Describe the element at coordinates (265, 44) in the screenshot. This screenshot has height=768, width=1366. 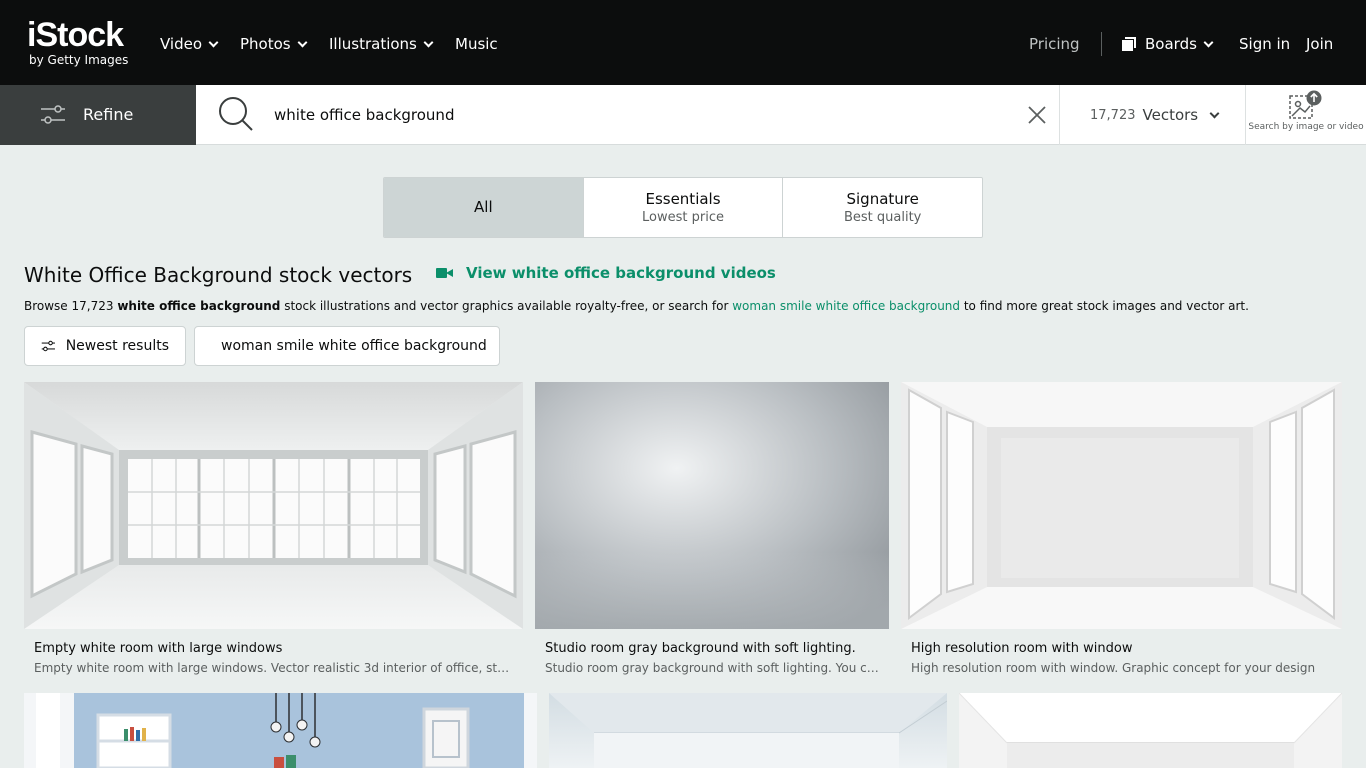
I see `nav-photos-label: Photos` at that location.